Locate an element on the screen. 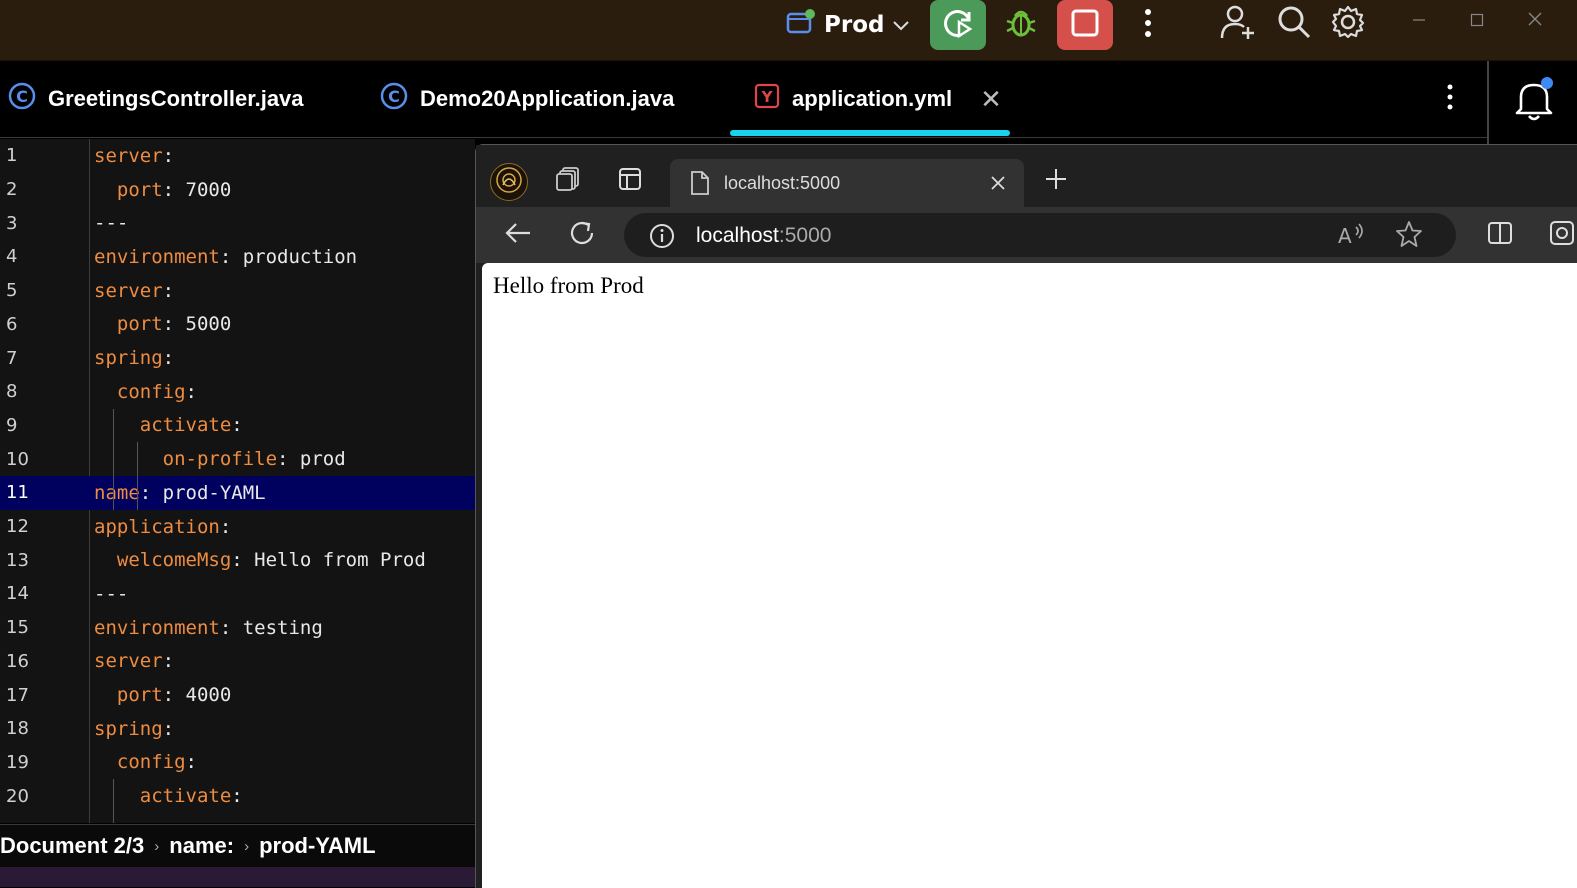  ide-title-bar: Prod is located at coordinates (788, 30).